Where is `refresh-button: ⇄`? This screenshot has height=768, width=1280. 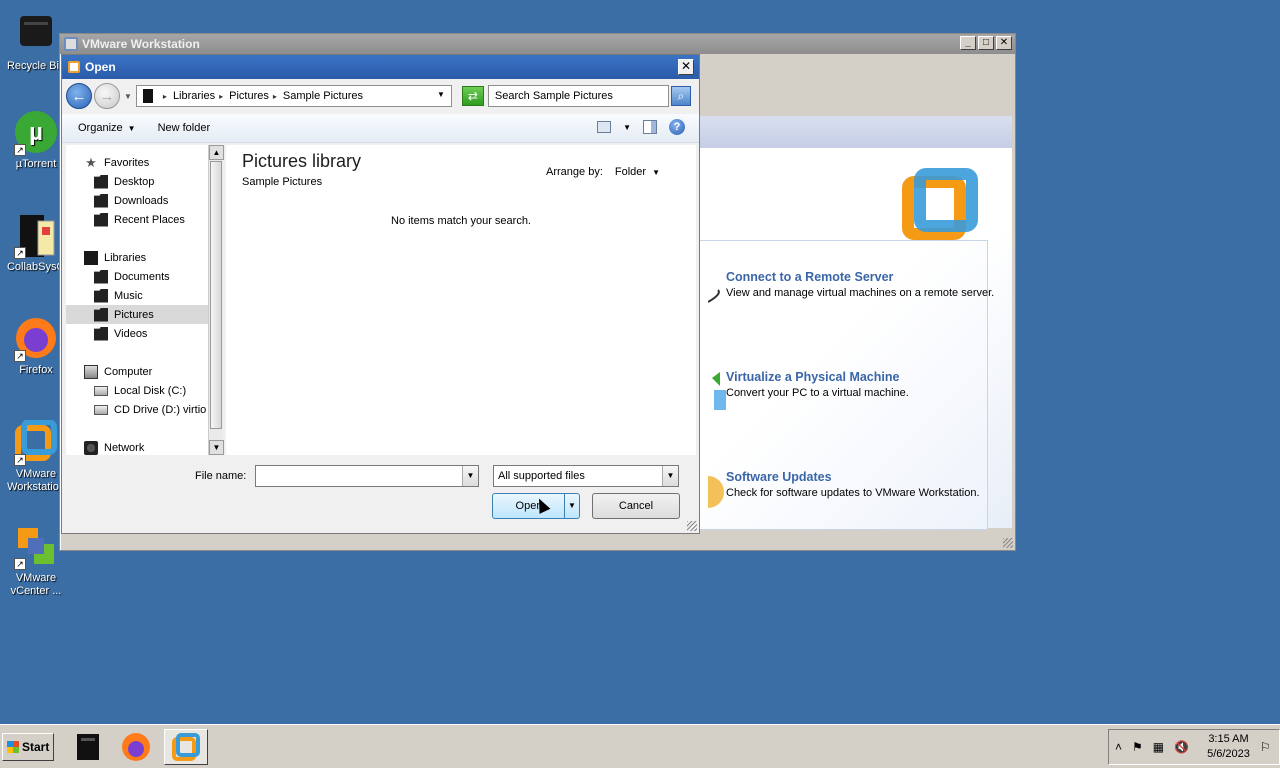
refresh-button: ⇄ is located at coordinates (472, 96).